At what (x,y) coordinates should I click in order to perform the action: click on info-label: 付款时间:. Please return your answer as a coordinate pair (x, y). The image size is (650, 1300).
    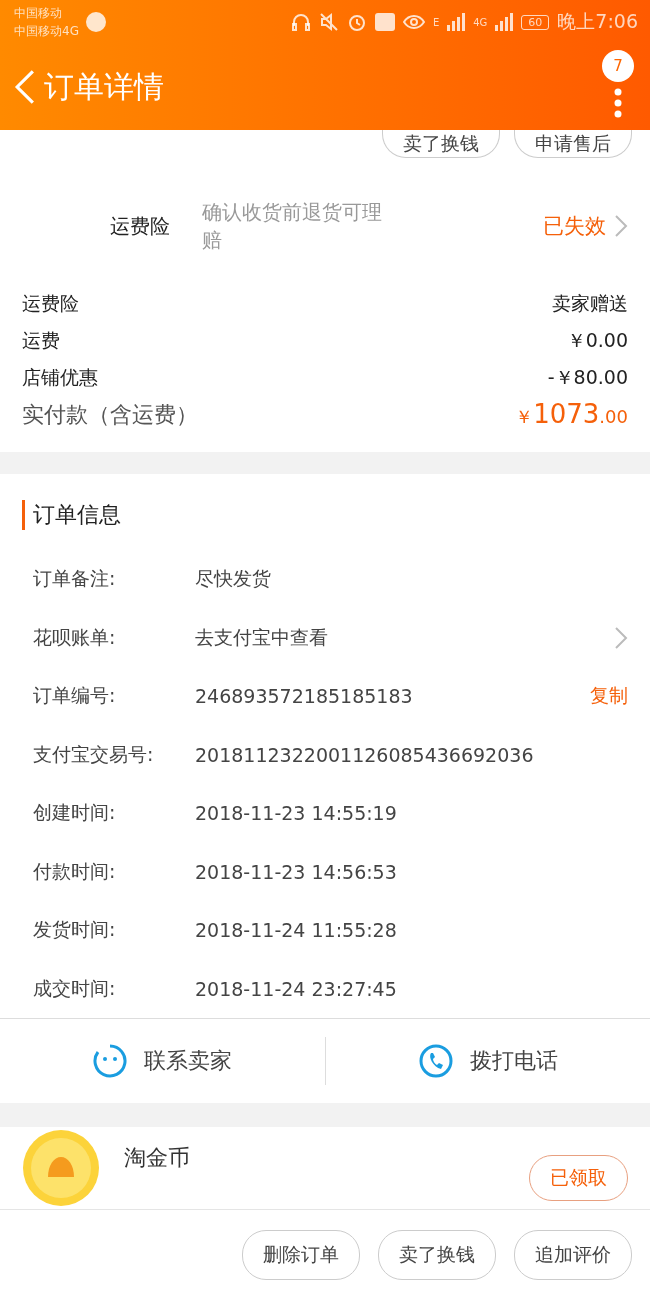
    Looking at the image, I should click on (75, 871).